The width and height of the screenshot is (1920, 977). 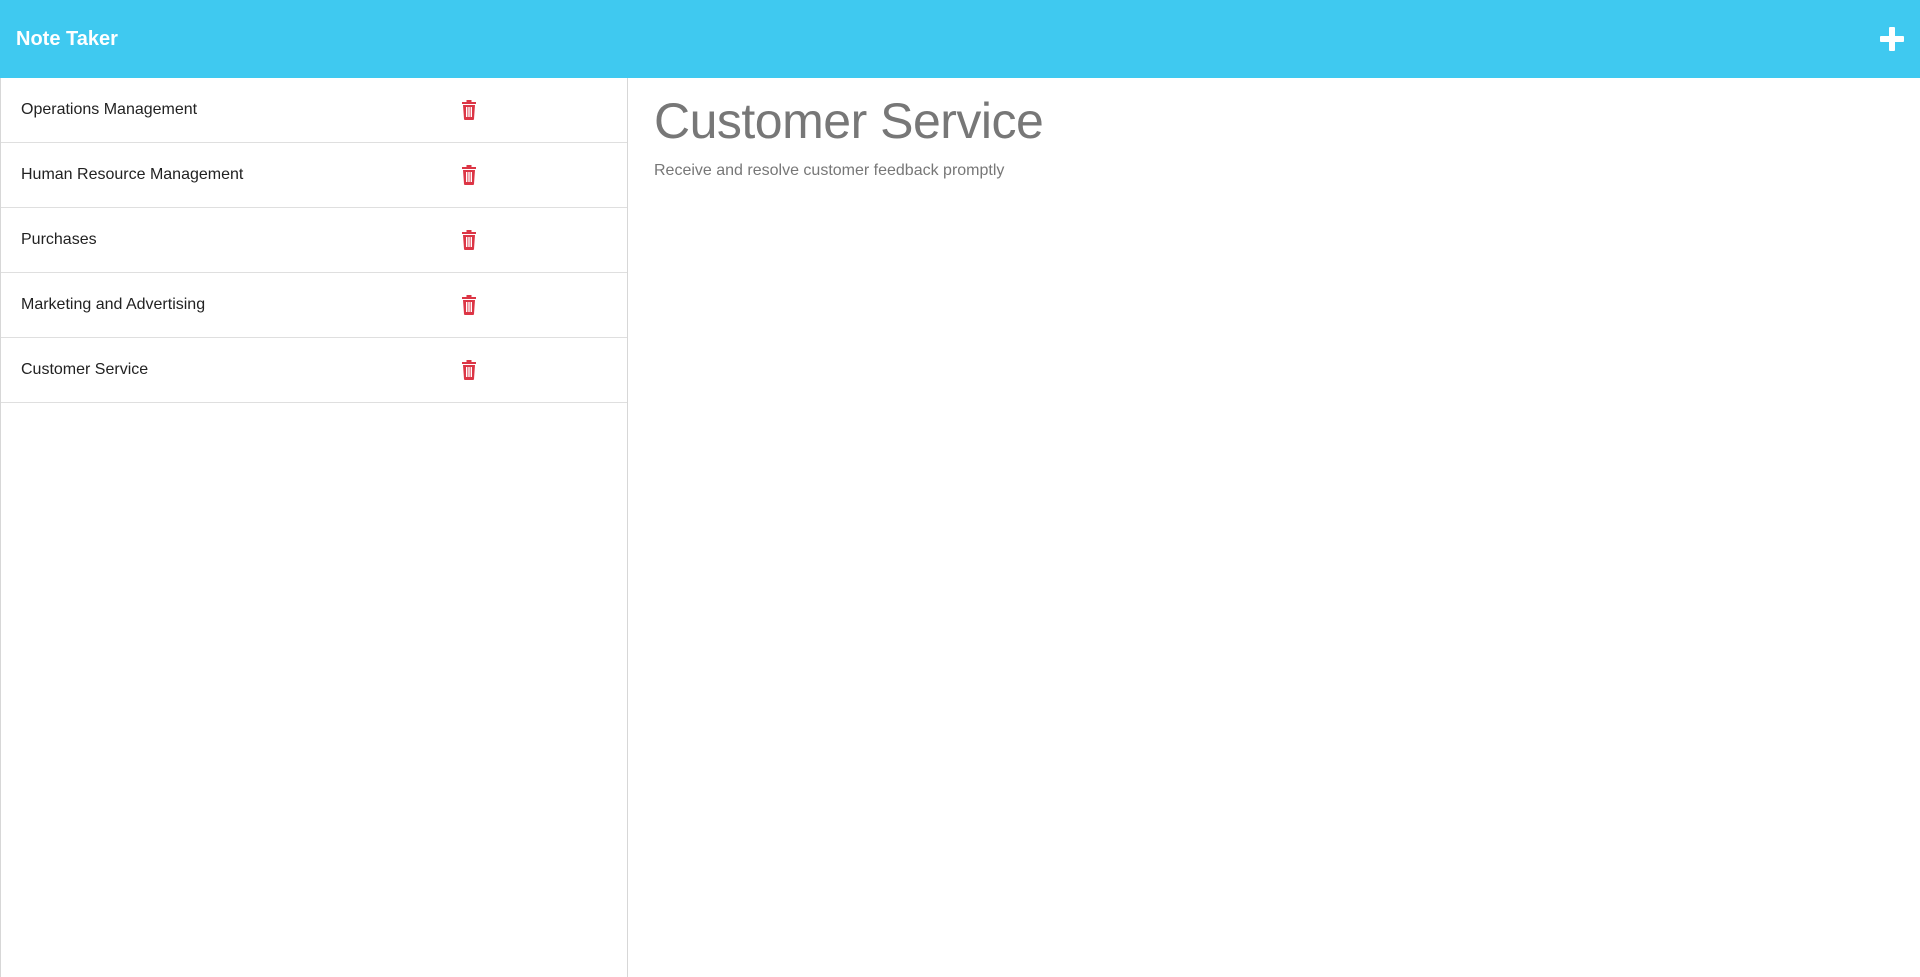 I want to click on navbar: Note Taker, so click(x=960, y=39).